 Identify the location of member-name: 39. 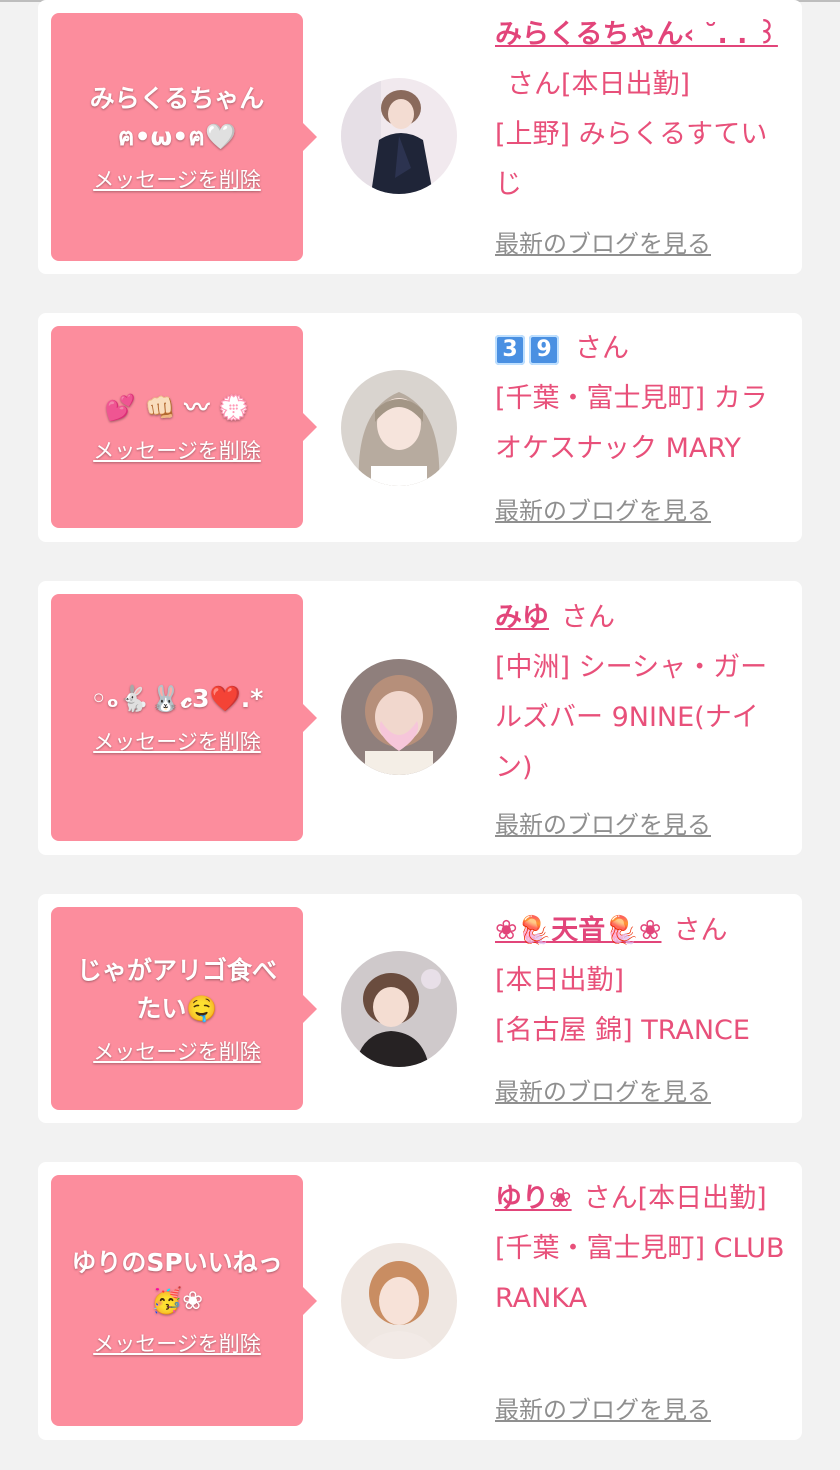
(529, 349).